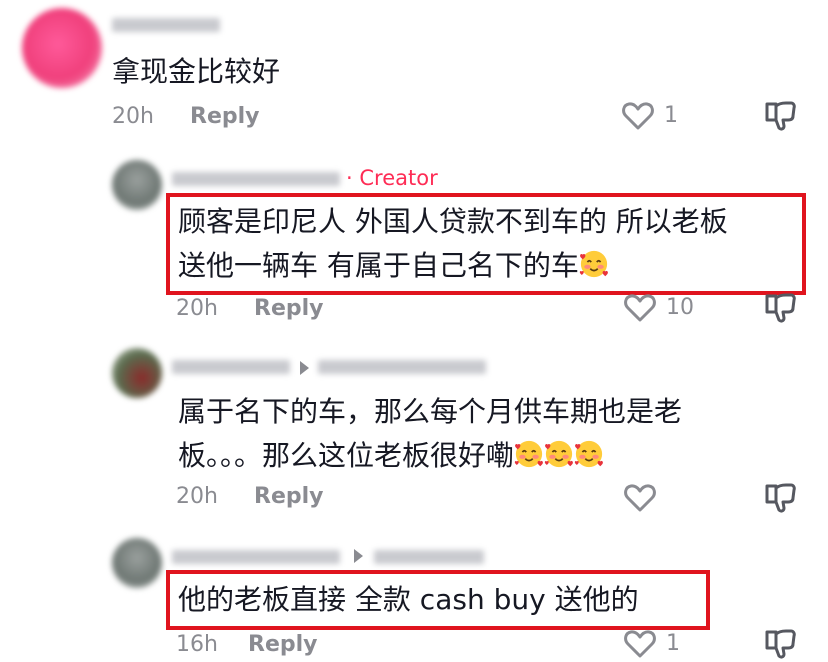 The height and width of the screenshot is (662, 828). What do you see at coordinates (453, 221) in the screenshot?
I see `comment-text-line: 顾客是印尼人 外国人贷款不到车的 所以老板` at bounding box center [453, 221].